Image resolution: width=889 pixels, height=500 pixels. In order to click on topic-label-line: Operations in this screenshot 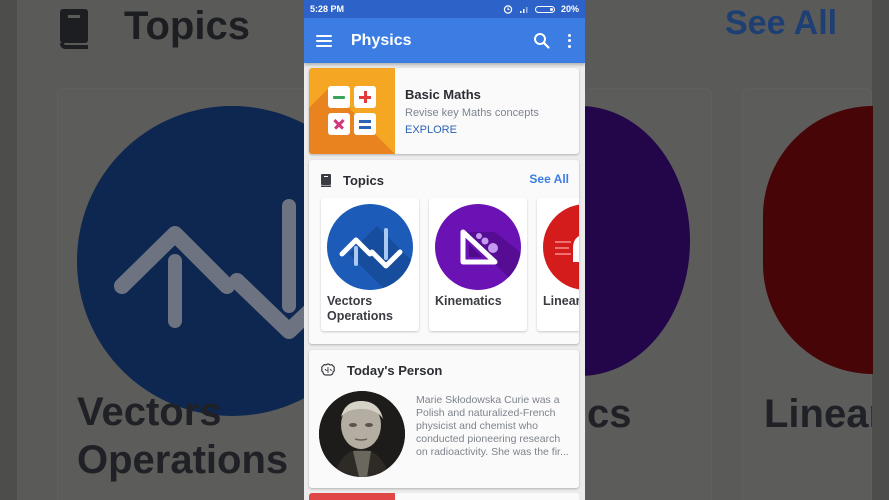, I will do `click(360, 316)`.